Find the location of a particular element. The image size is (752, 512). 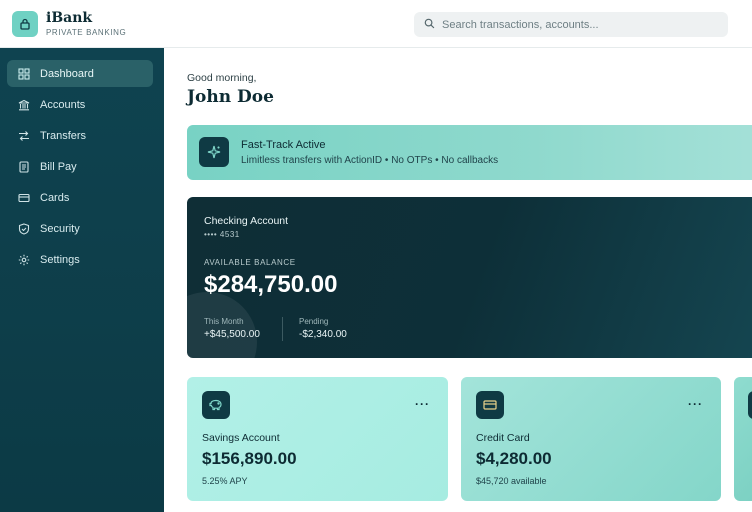

pending-value: -$2,340.00 is located at coordinates (323, 334).